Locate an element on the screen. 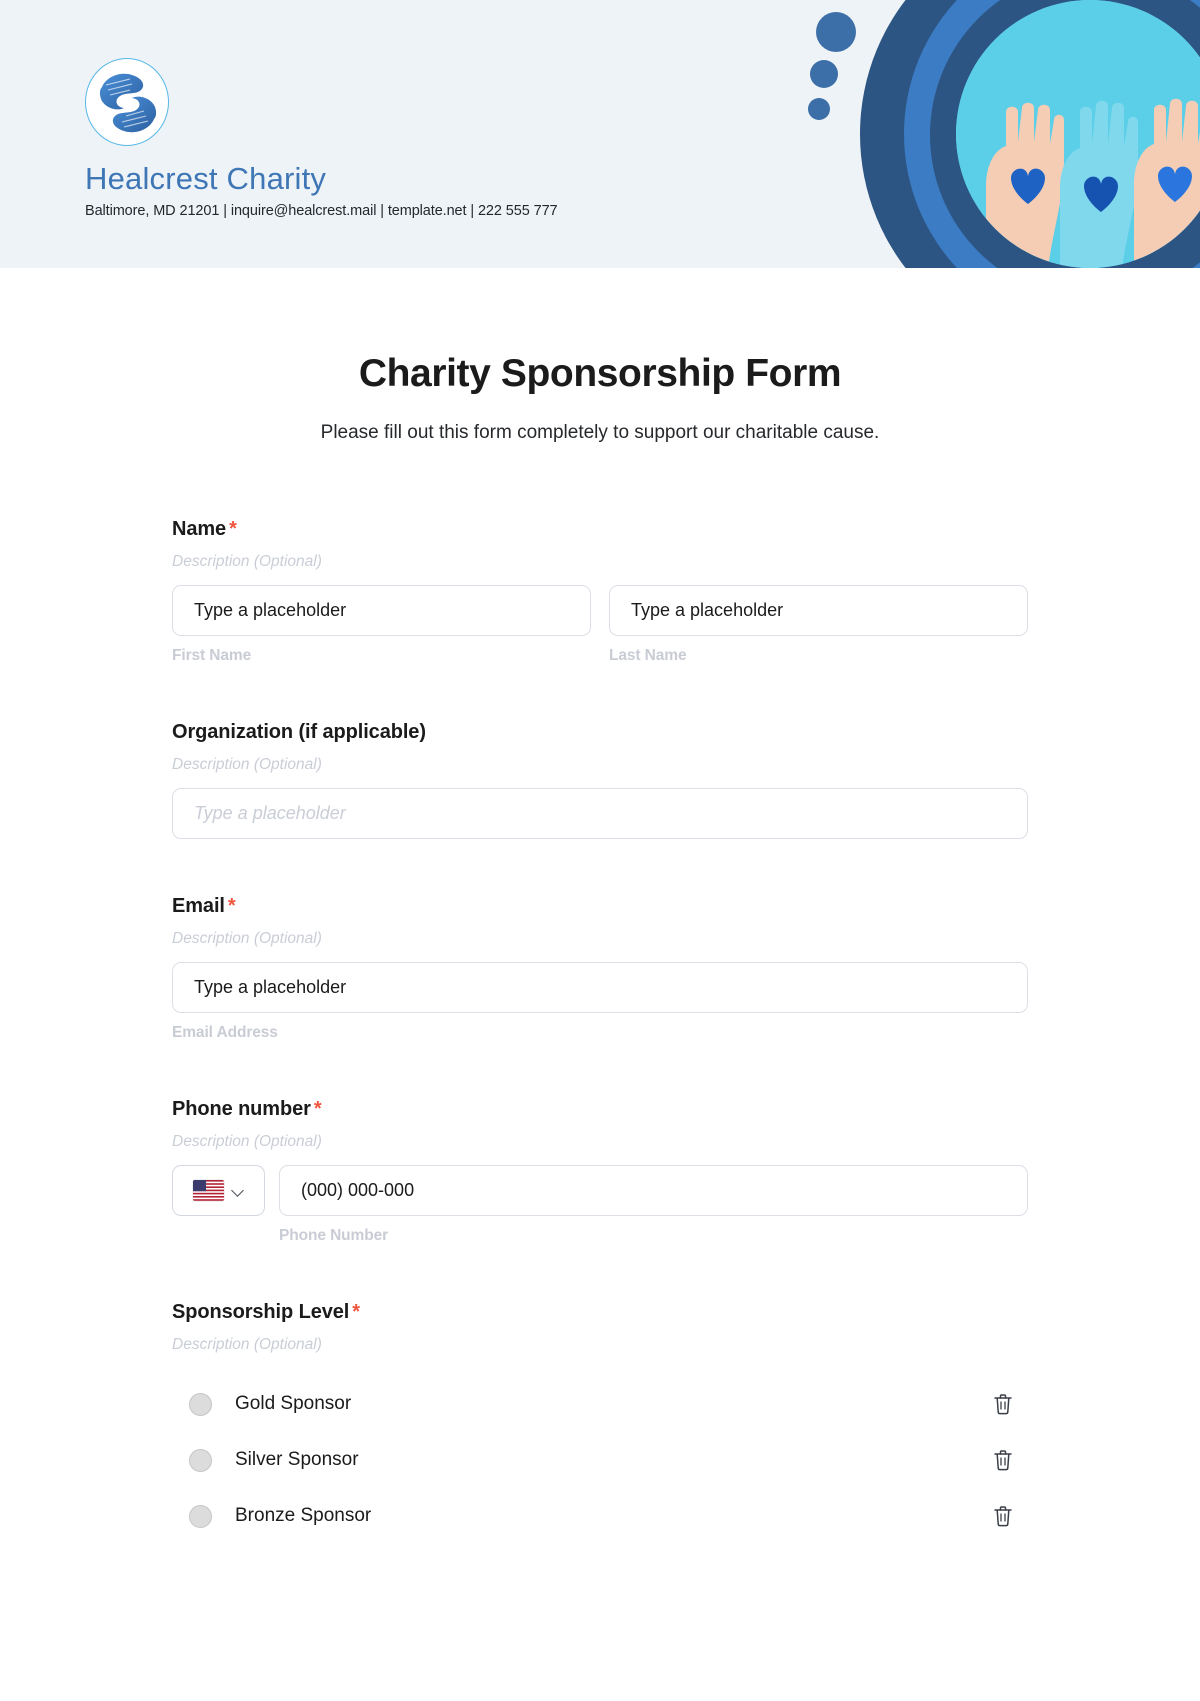 The width and height of the screenshot is (1200, 1701). header-decorative-art is located at coordinates (990, 134).